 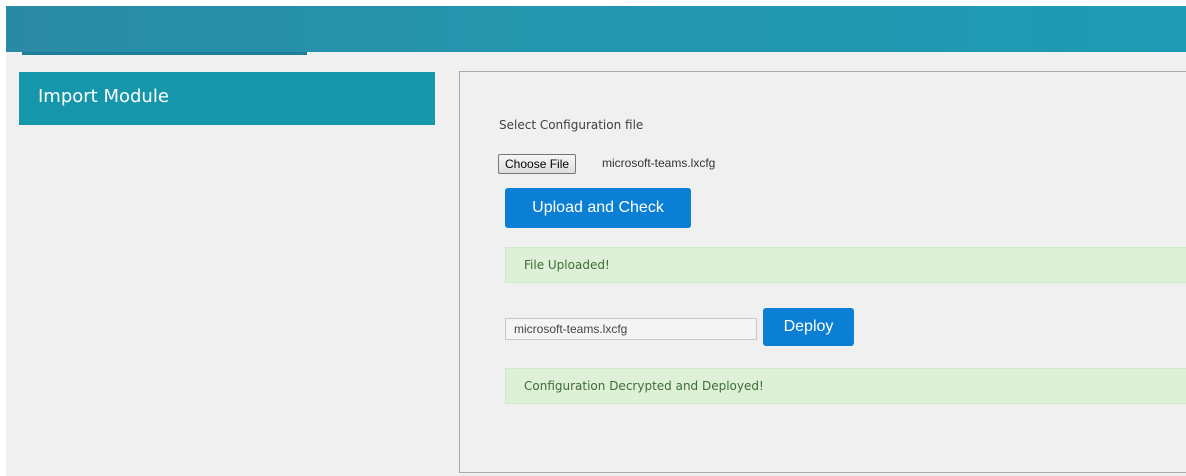 What do you see at coordinates (845, 386) in the screenshot?
I see `deployed-alert: Configuration Decrypted and Deployed!` at bounding box center [845, 386].